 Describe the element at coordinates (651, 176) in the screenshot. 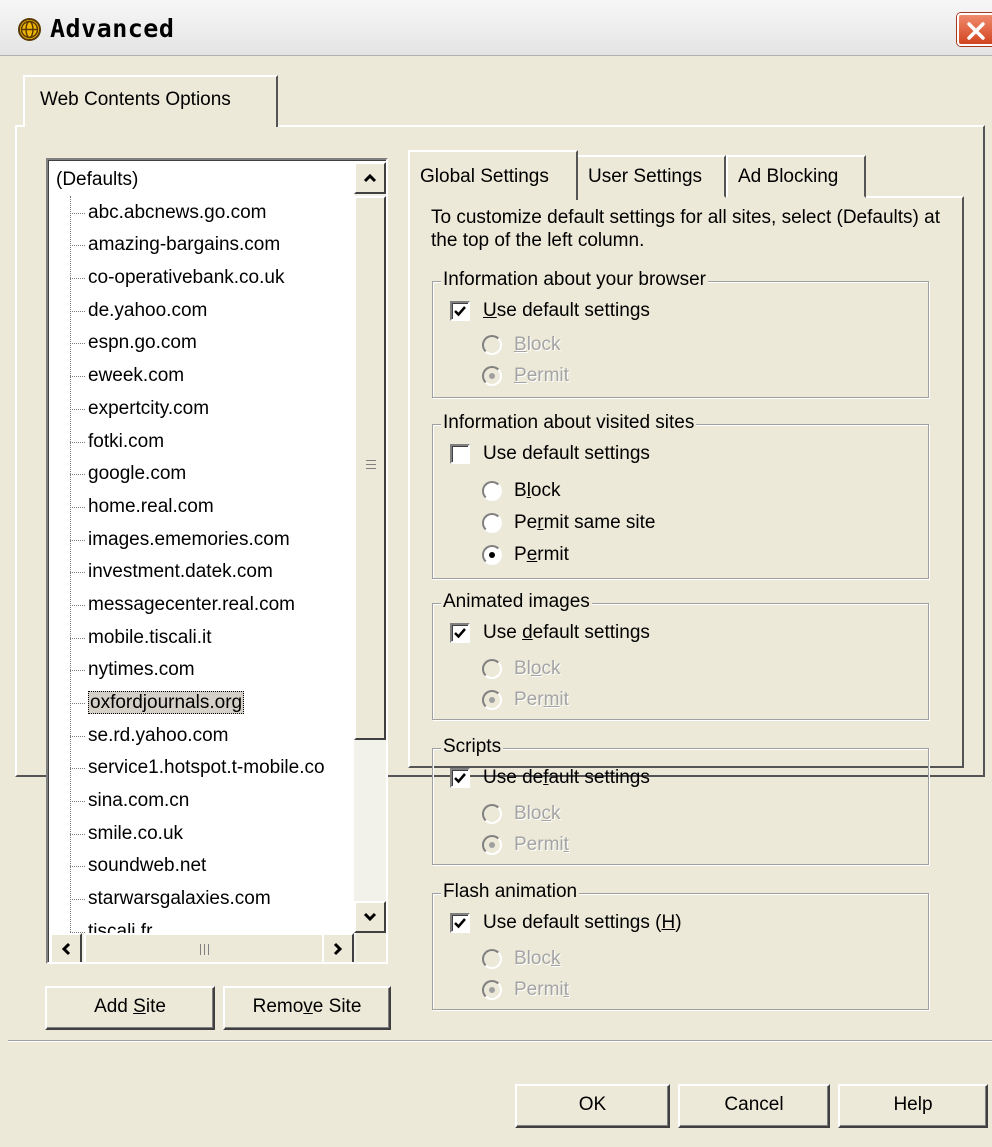

I see `tab-user-settings: User Settings` at that location.